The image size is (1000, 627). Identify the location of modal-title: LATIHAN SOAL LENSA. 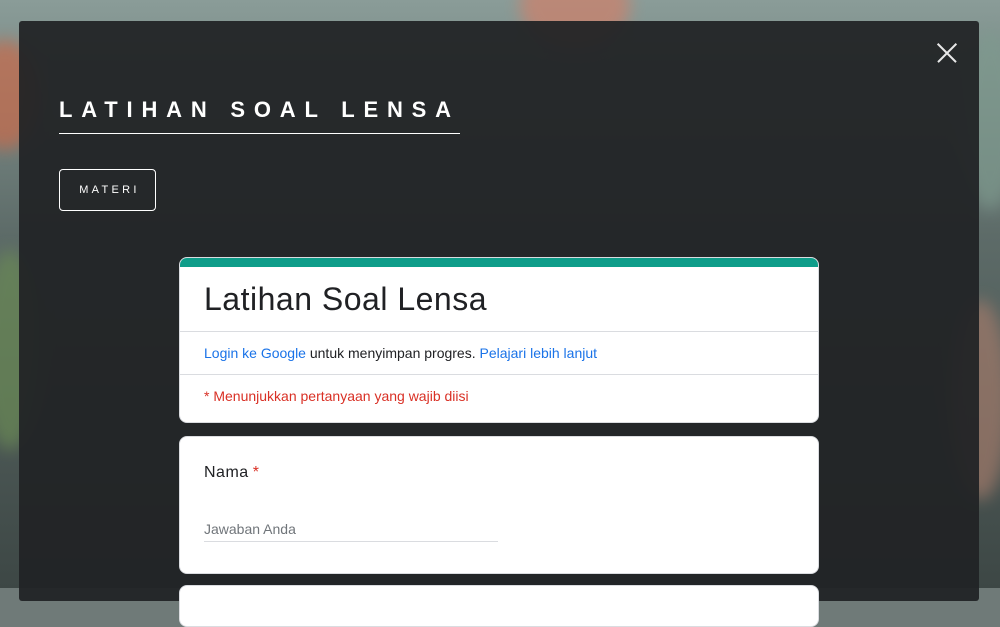
(259, 115).